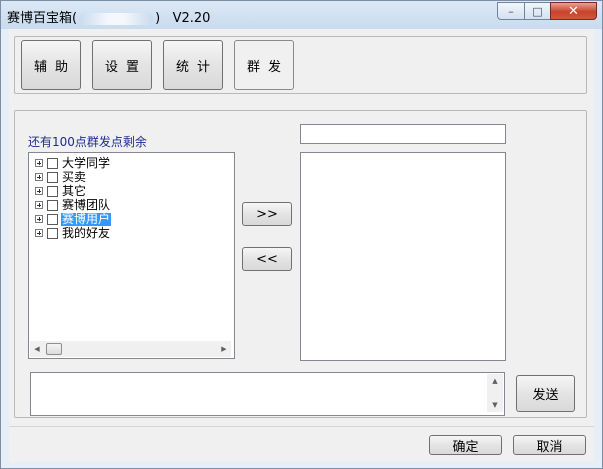  I want to click on remaining-points-label: 还有100点群发点剩余, so click(87, 142).